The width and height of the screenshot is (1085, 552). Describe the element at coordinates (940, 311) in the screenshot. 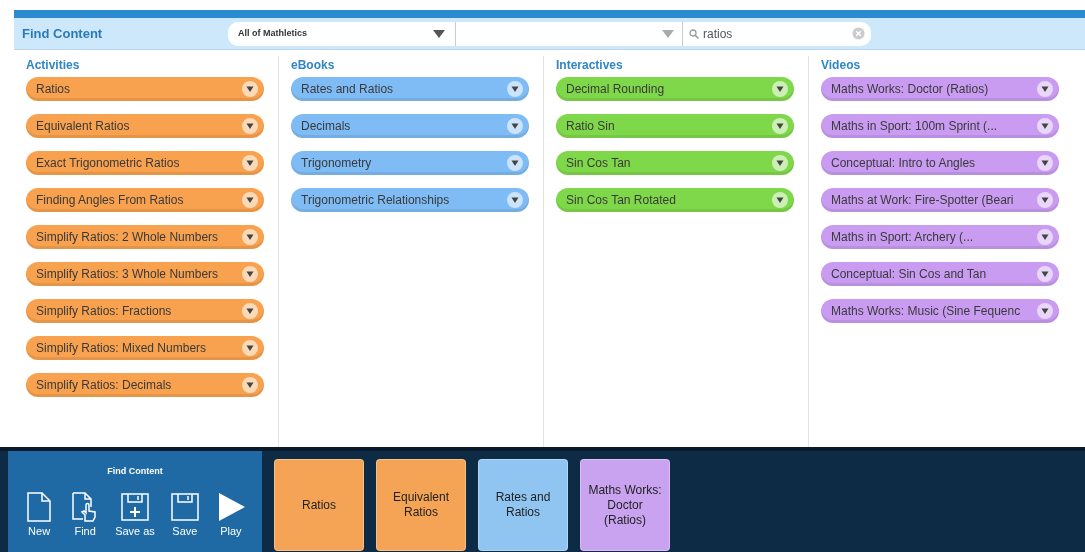

I see `content-item: Maths Works: Music (Sine Fequenc` at that location.